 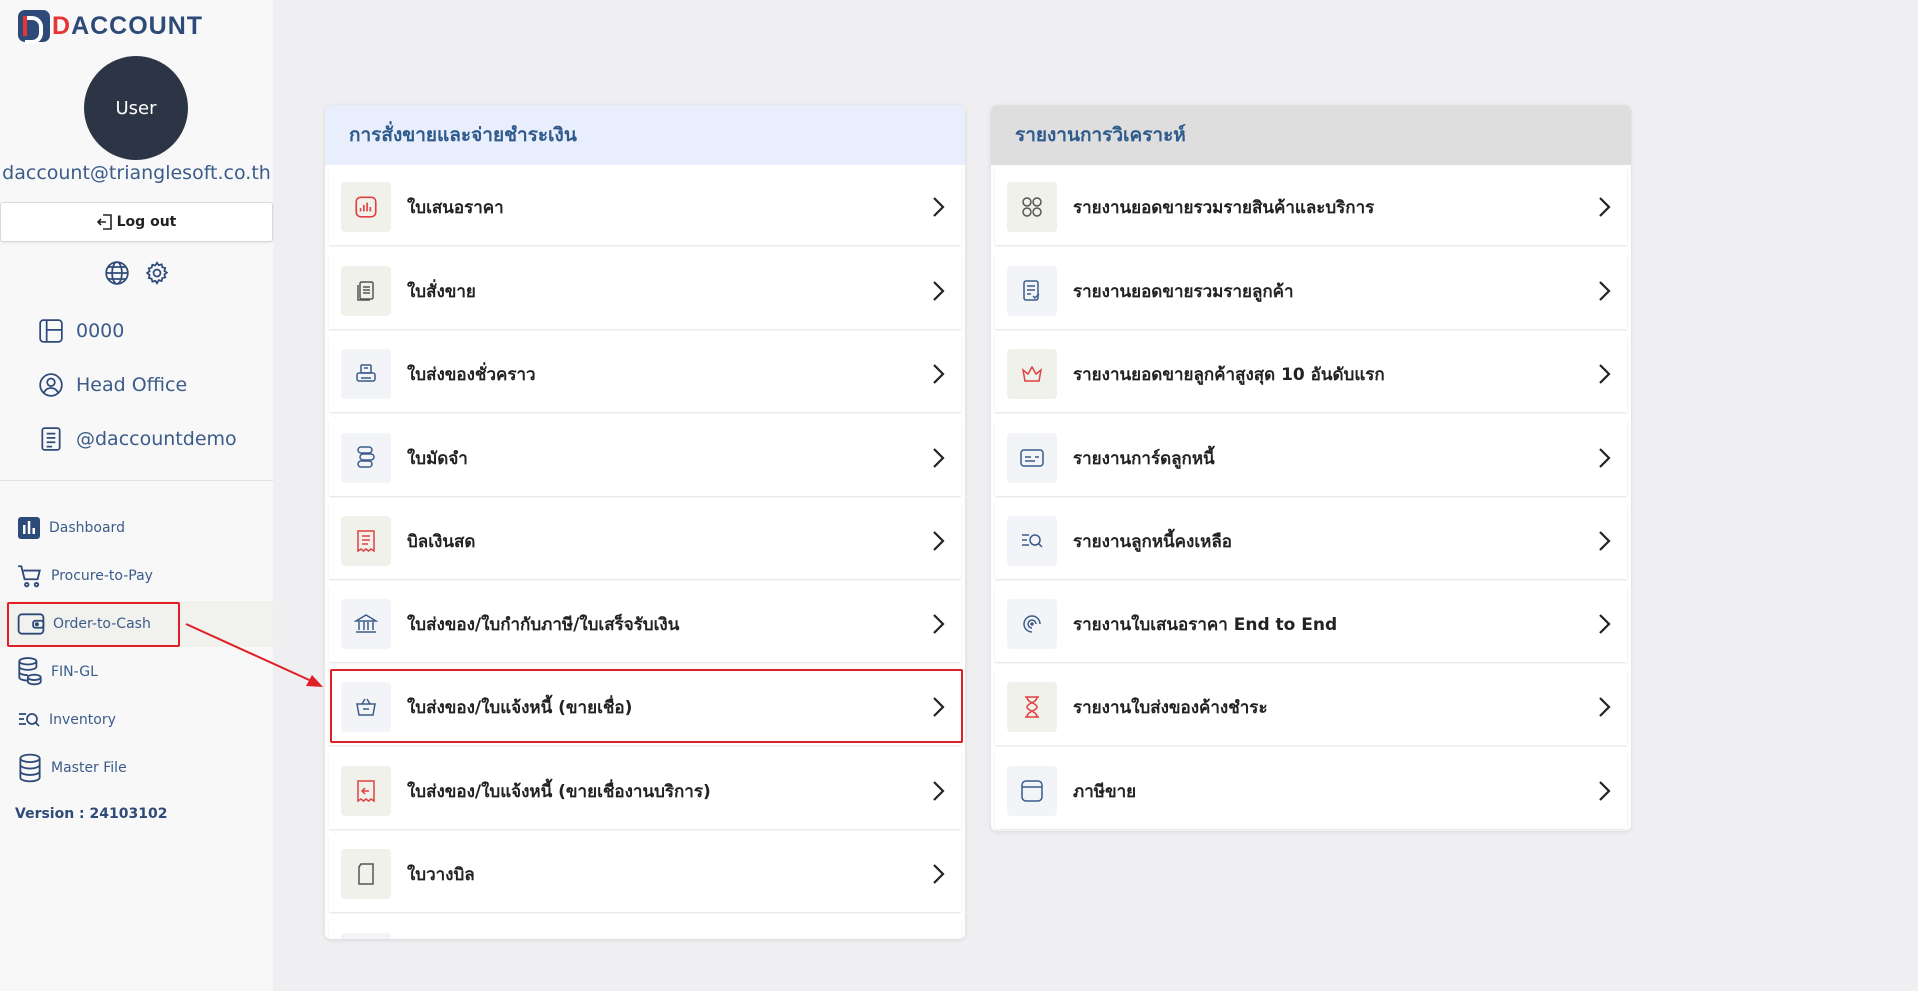 What do you see at coordinates (156, 439) in the screenshot?
I see `account-label: @daccountdemo` at bounding box center [156, 439].